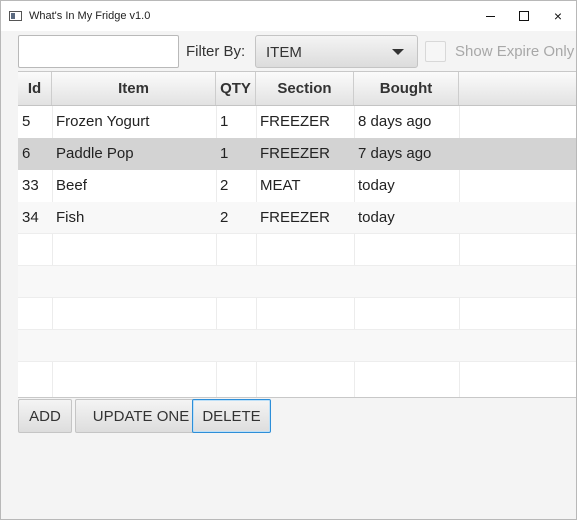 Image resolution: width=577 pixels, height=520 pixels. I want to click on table-row: 33 Beef 2 MEAT today, so click(297, 186).